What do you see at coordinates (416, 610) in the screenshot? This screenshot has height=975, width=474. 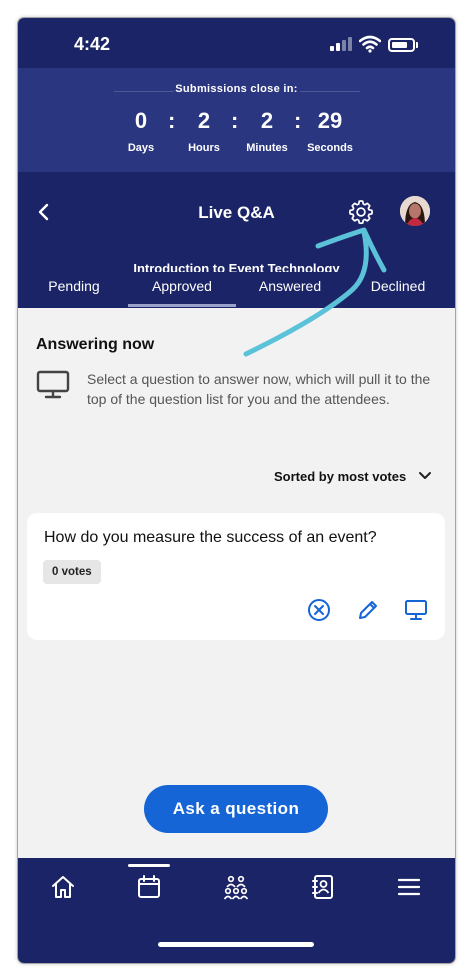 I see `answer-now-monitor-icon` at bounding box center [416, 610].